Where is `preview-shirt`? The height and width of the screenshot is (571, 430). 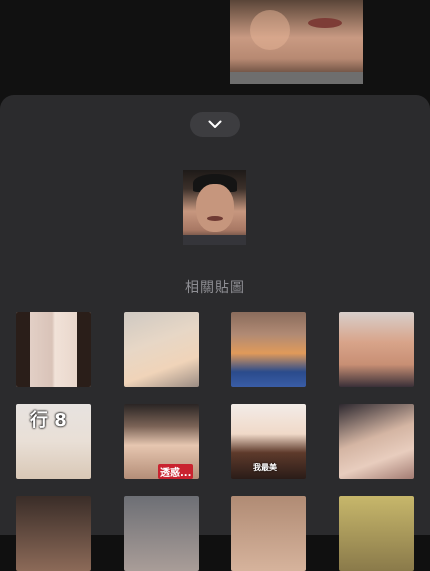
preview-shirt is located at coordinates (214, 240).